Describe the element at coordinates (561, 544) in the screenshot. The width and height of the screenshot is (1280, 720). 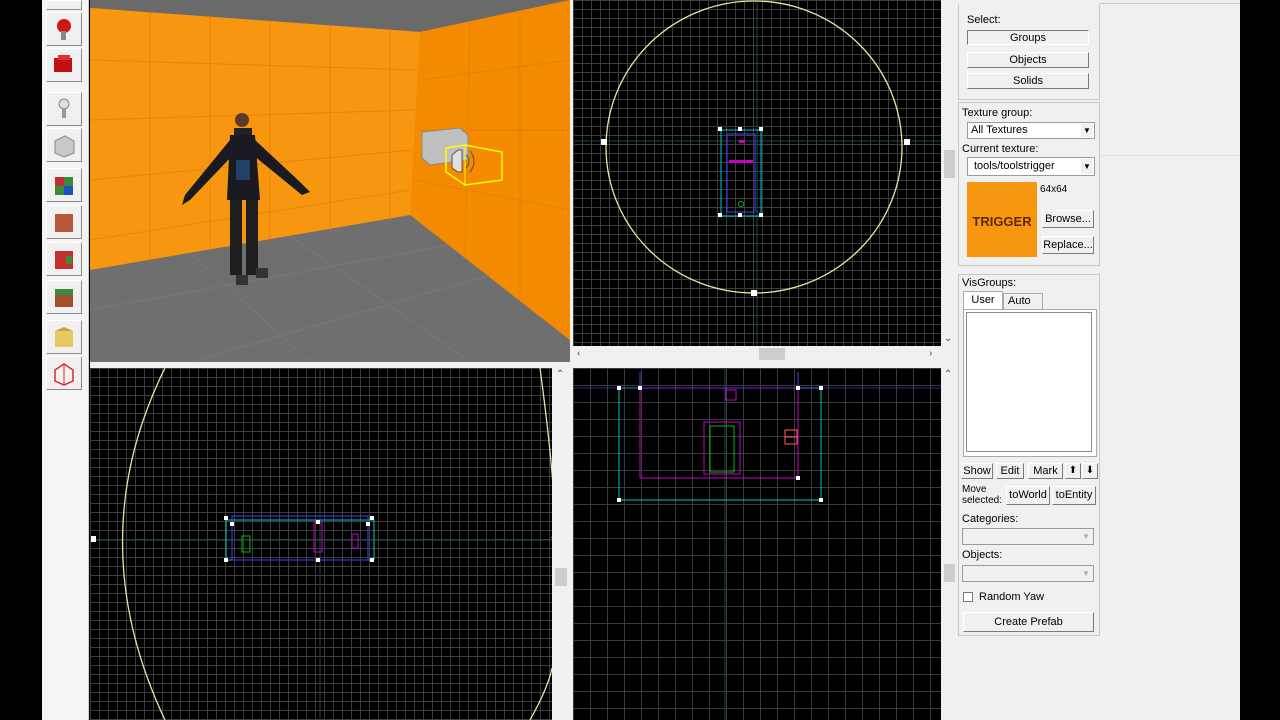
I see `front-viewport-vscroll: ⌃` at that location.